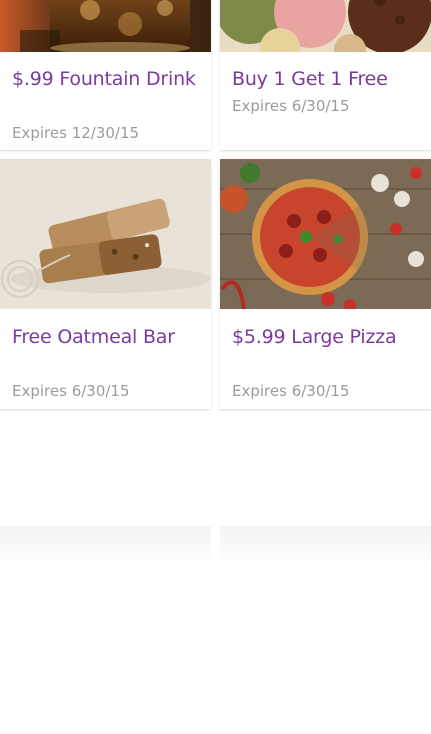 The width and height of the screenshot is (431, 734). I want to click on deal-title: $5.99 Large Pizza, so click(314, 337).